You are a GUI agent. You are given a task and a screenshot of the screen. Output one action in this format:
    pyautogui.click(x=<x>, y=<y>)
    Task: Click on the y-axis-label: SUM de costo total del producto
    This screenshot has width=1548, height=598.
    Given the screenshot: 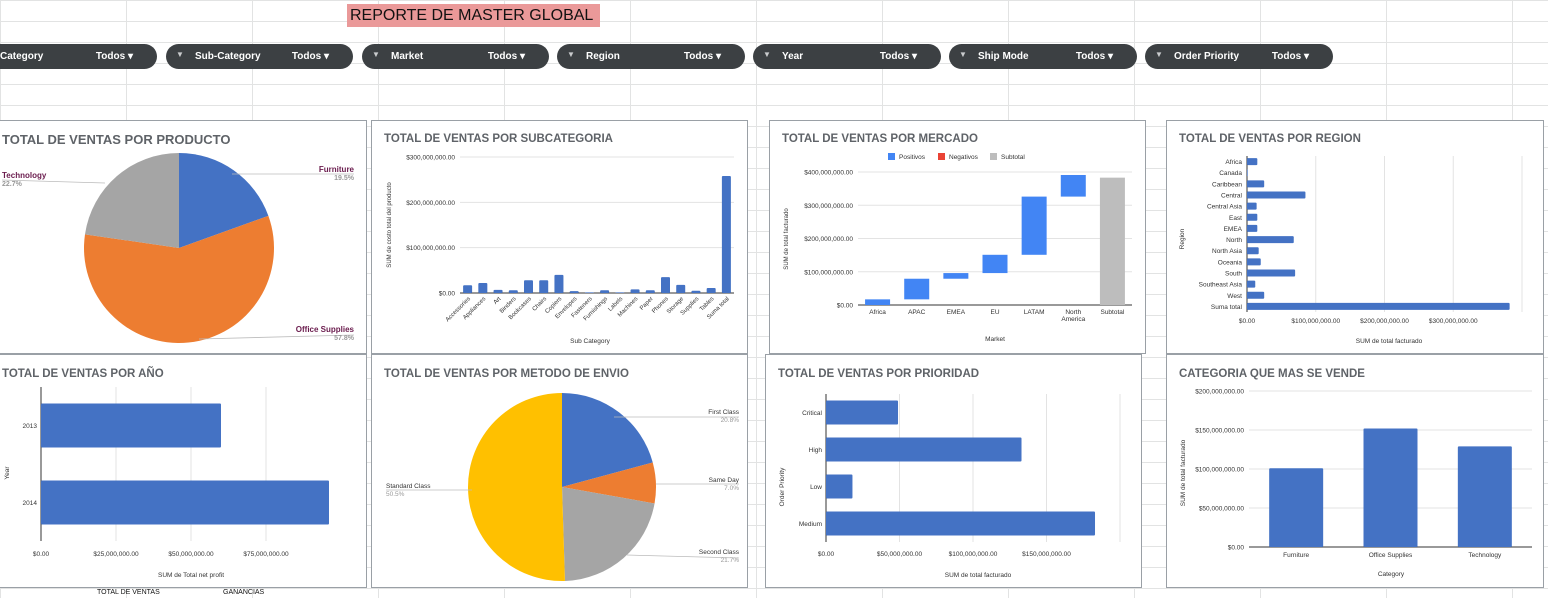 What is the action you would take?
    pyautogui.click(x=390, y=225)
    